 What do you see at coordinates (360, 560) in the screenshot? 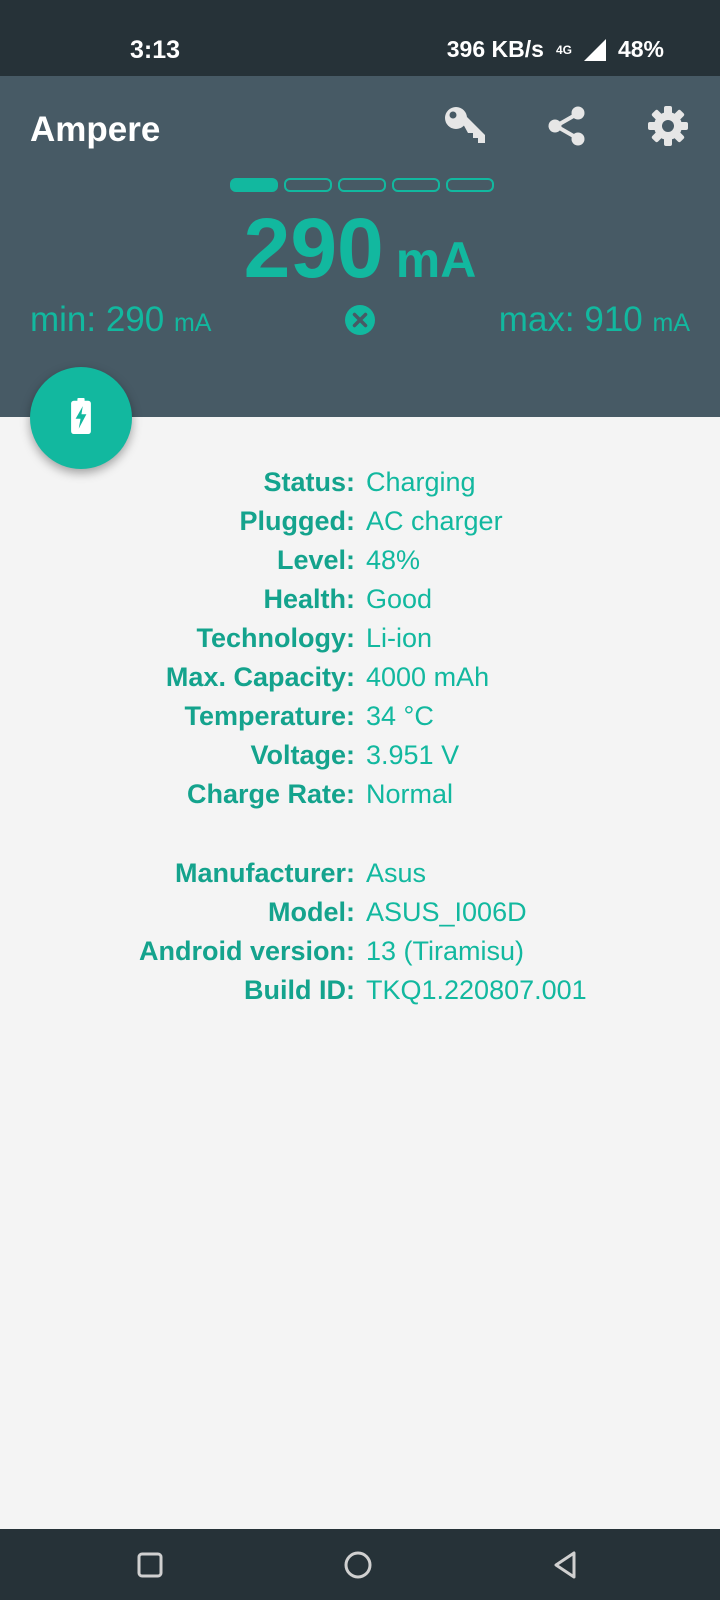
I see `battery-info-row: Level: 48%` at bounding box center [360, 560].